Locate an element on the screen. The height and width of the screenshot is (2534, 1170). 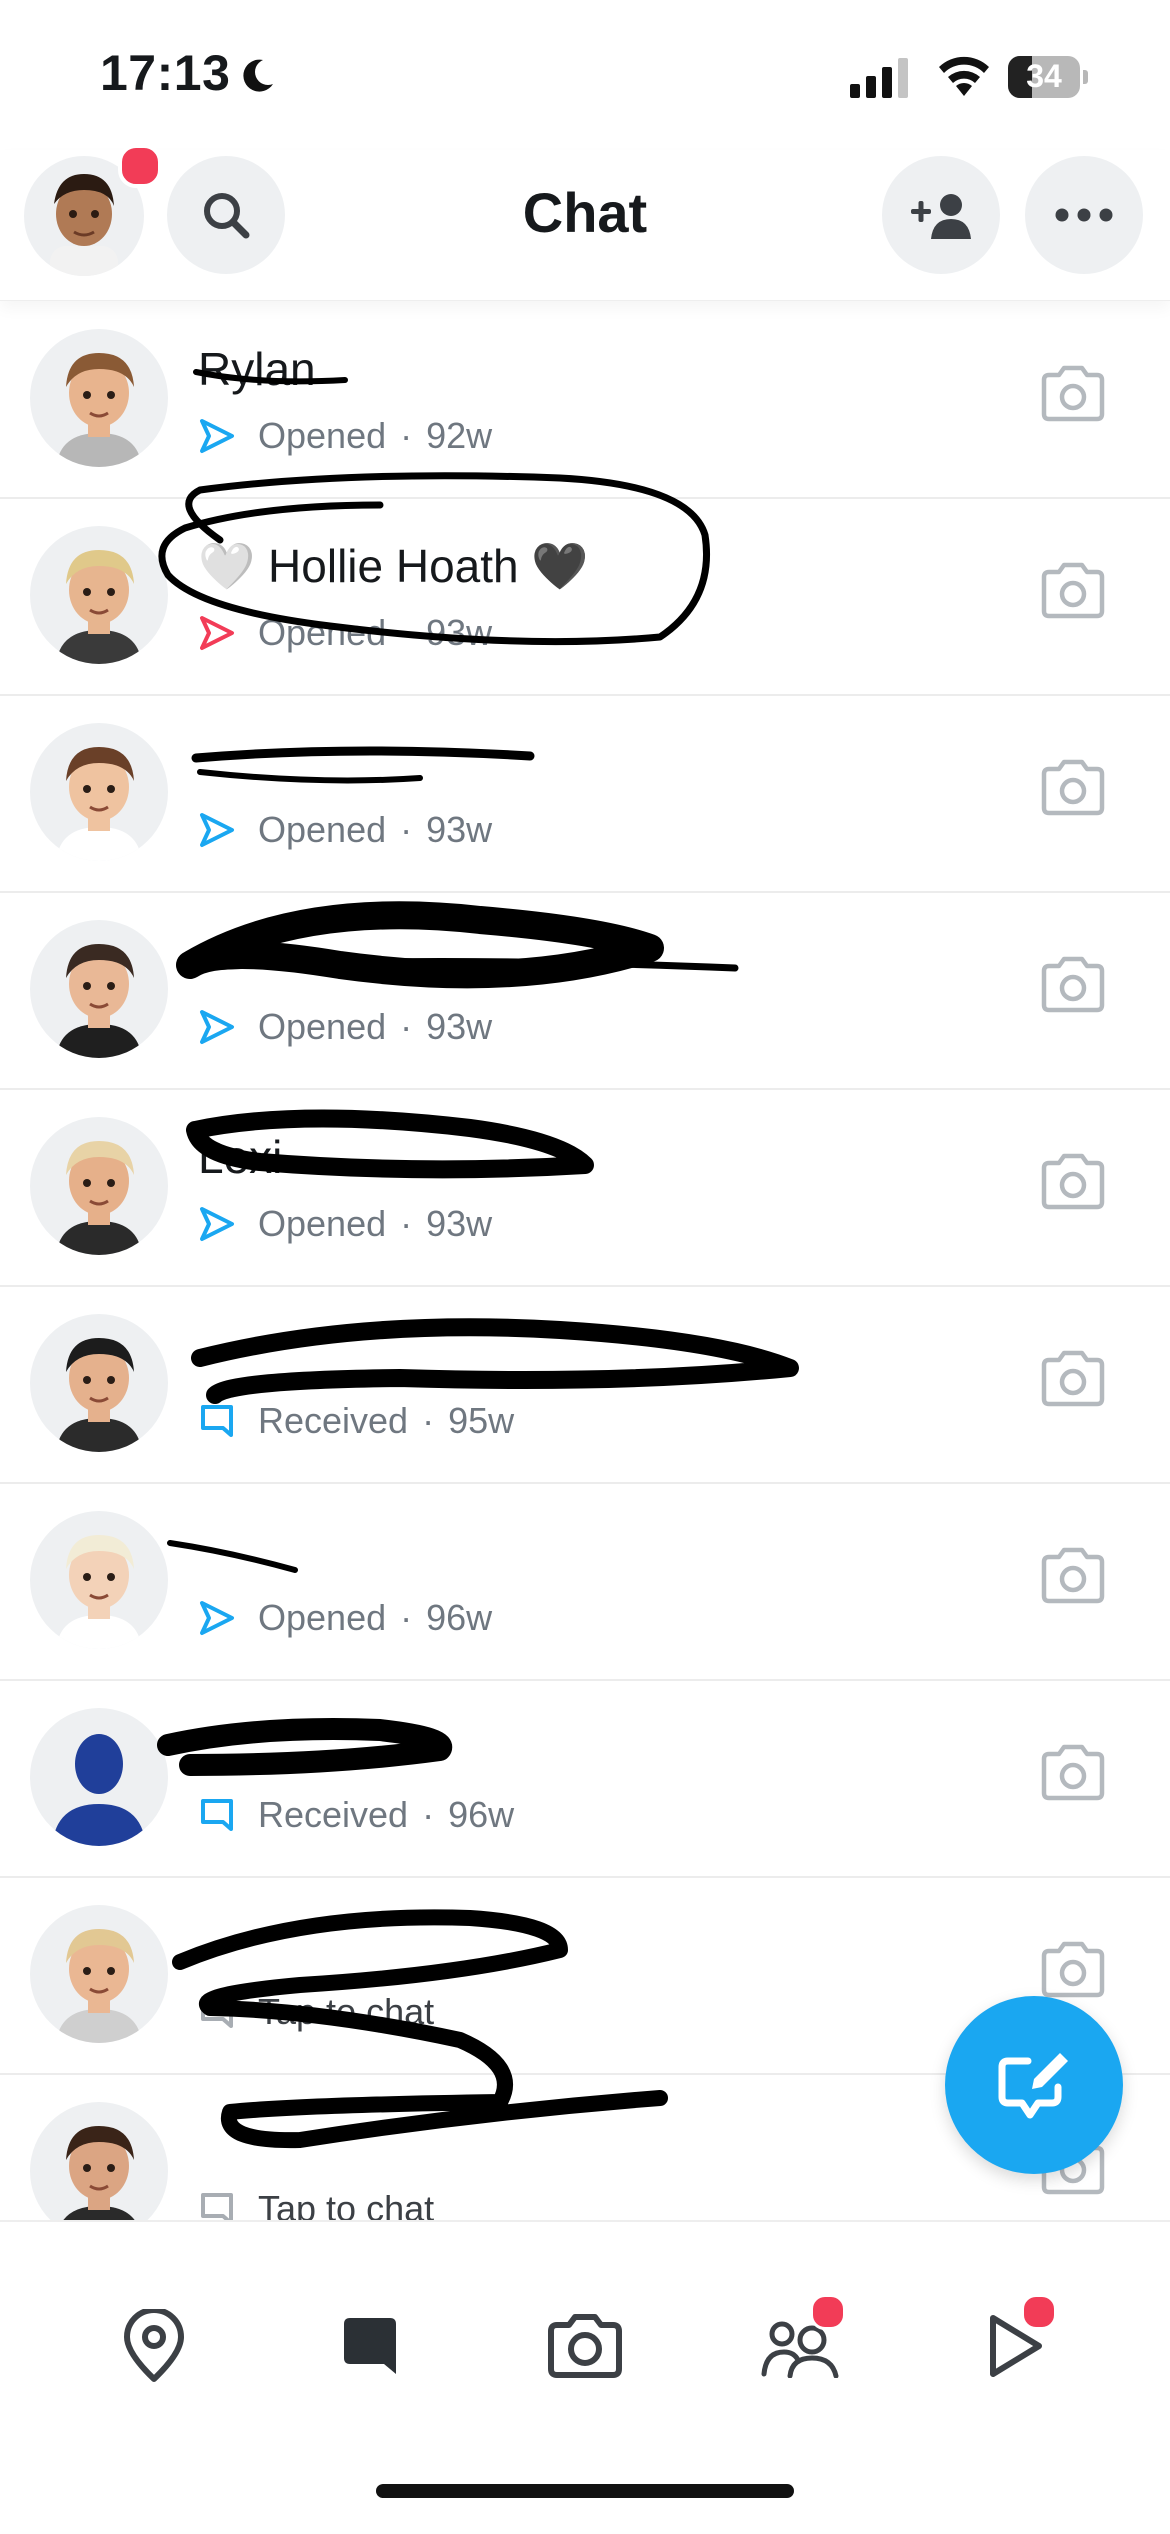
stories-notification-dot is located at coordinates (1039, 2312).